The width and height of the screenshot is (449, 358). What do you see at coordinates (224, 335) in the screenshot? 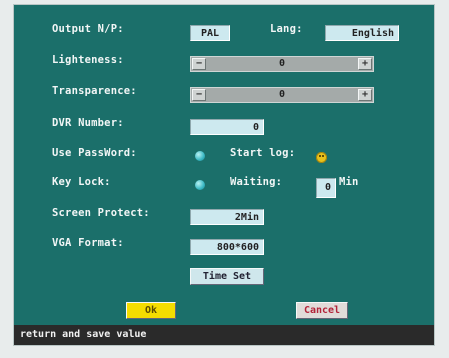
I see `status-bar: return and save value` at bounding box center [224, 335].